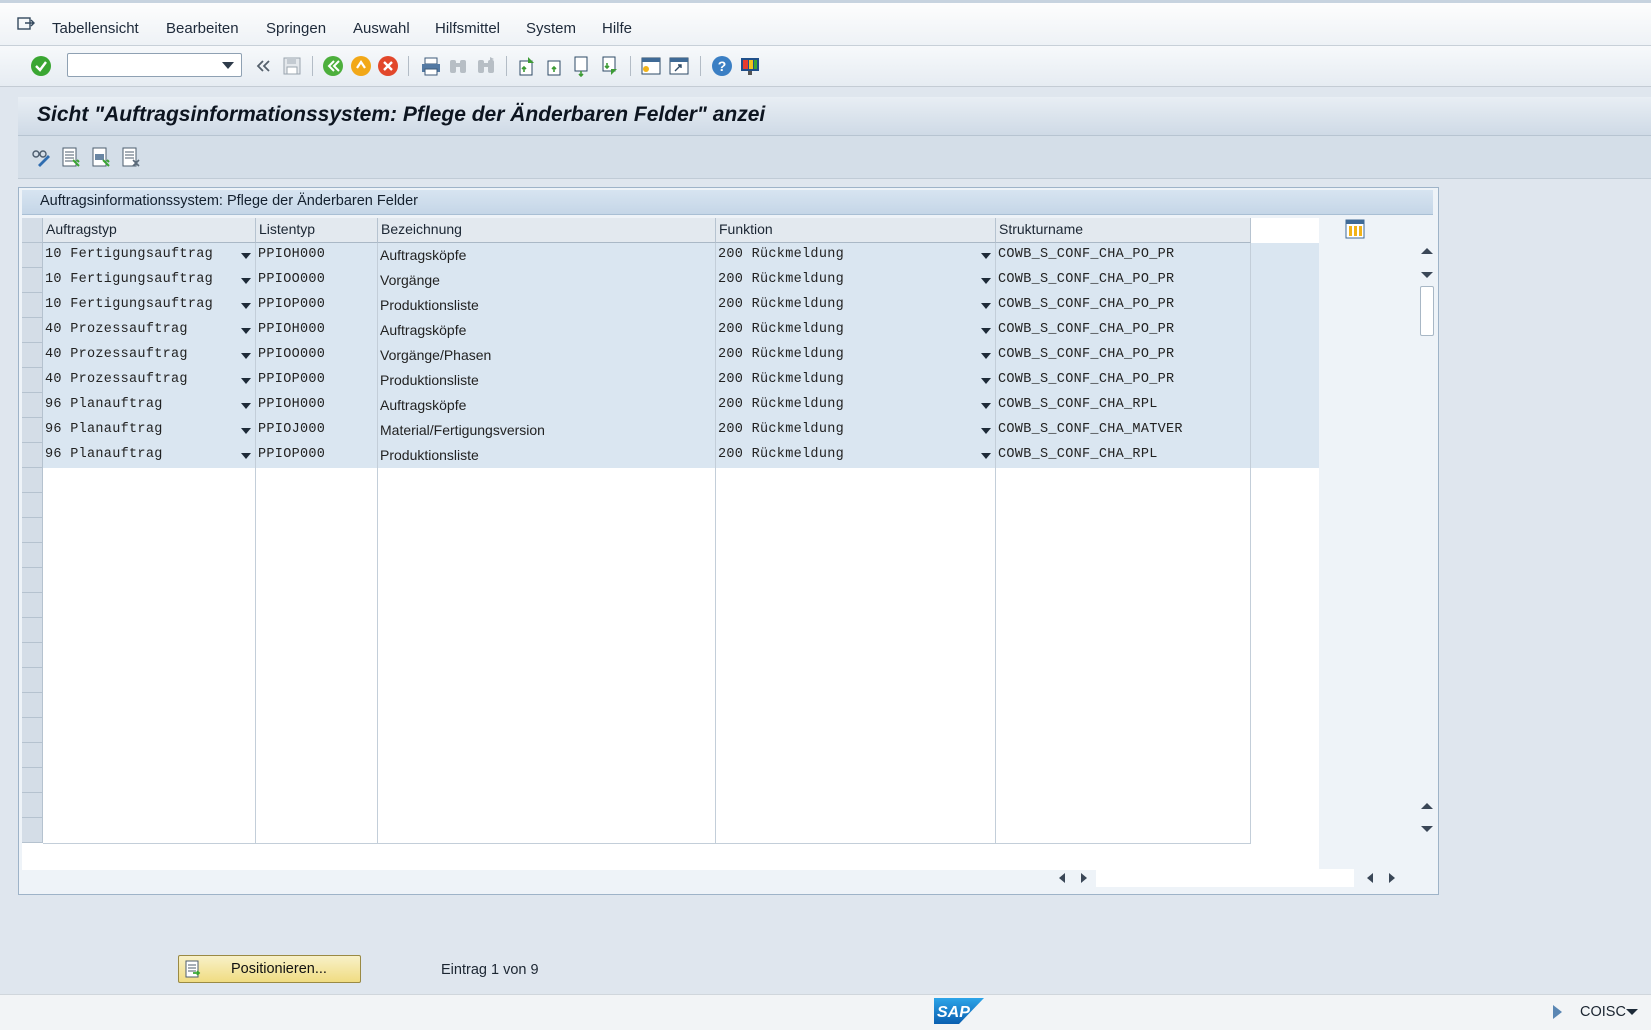 The width and height of the screenshot is (1651, 1030). What do you see at coordinates (41, 66) in the screenshot?
I see `enter-icon` at bounding box center [41, 66].